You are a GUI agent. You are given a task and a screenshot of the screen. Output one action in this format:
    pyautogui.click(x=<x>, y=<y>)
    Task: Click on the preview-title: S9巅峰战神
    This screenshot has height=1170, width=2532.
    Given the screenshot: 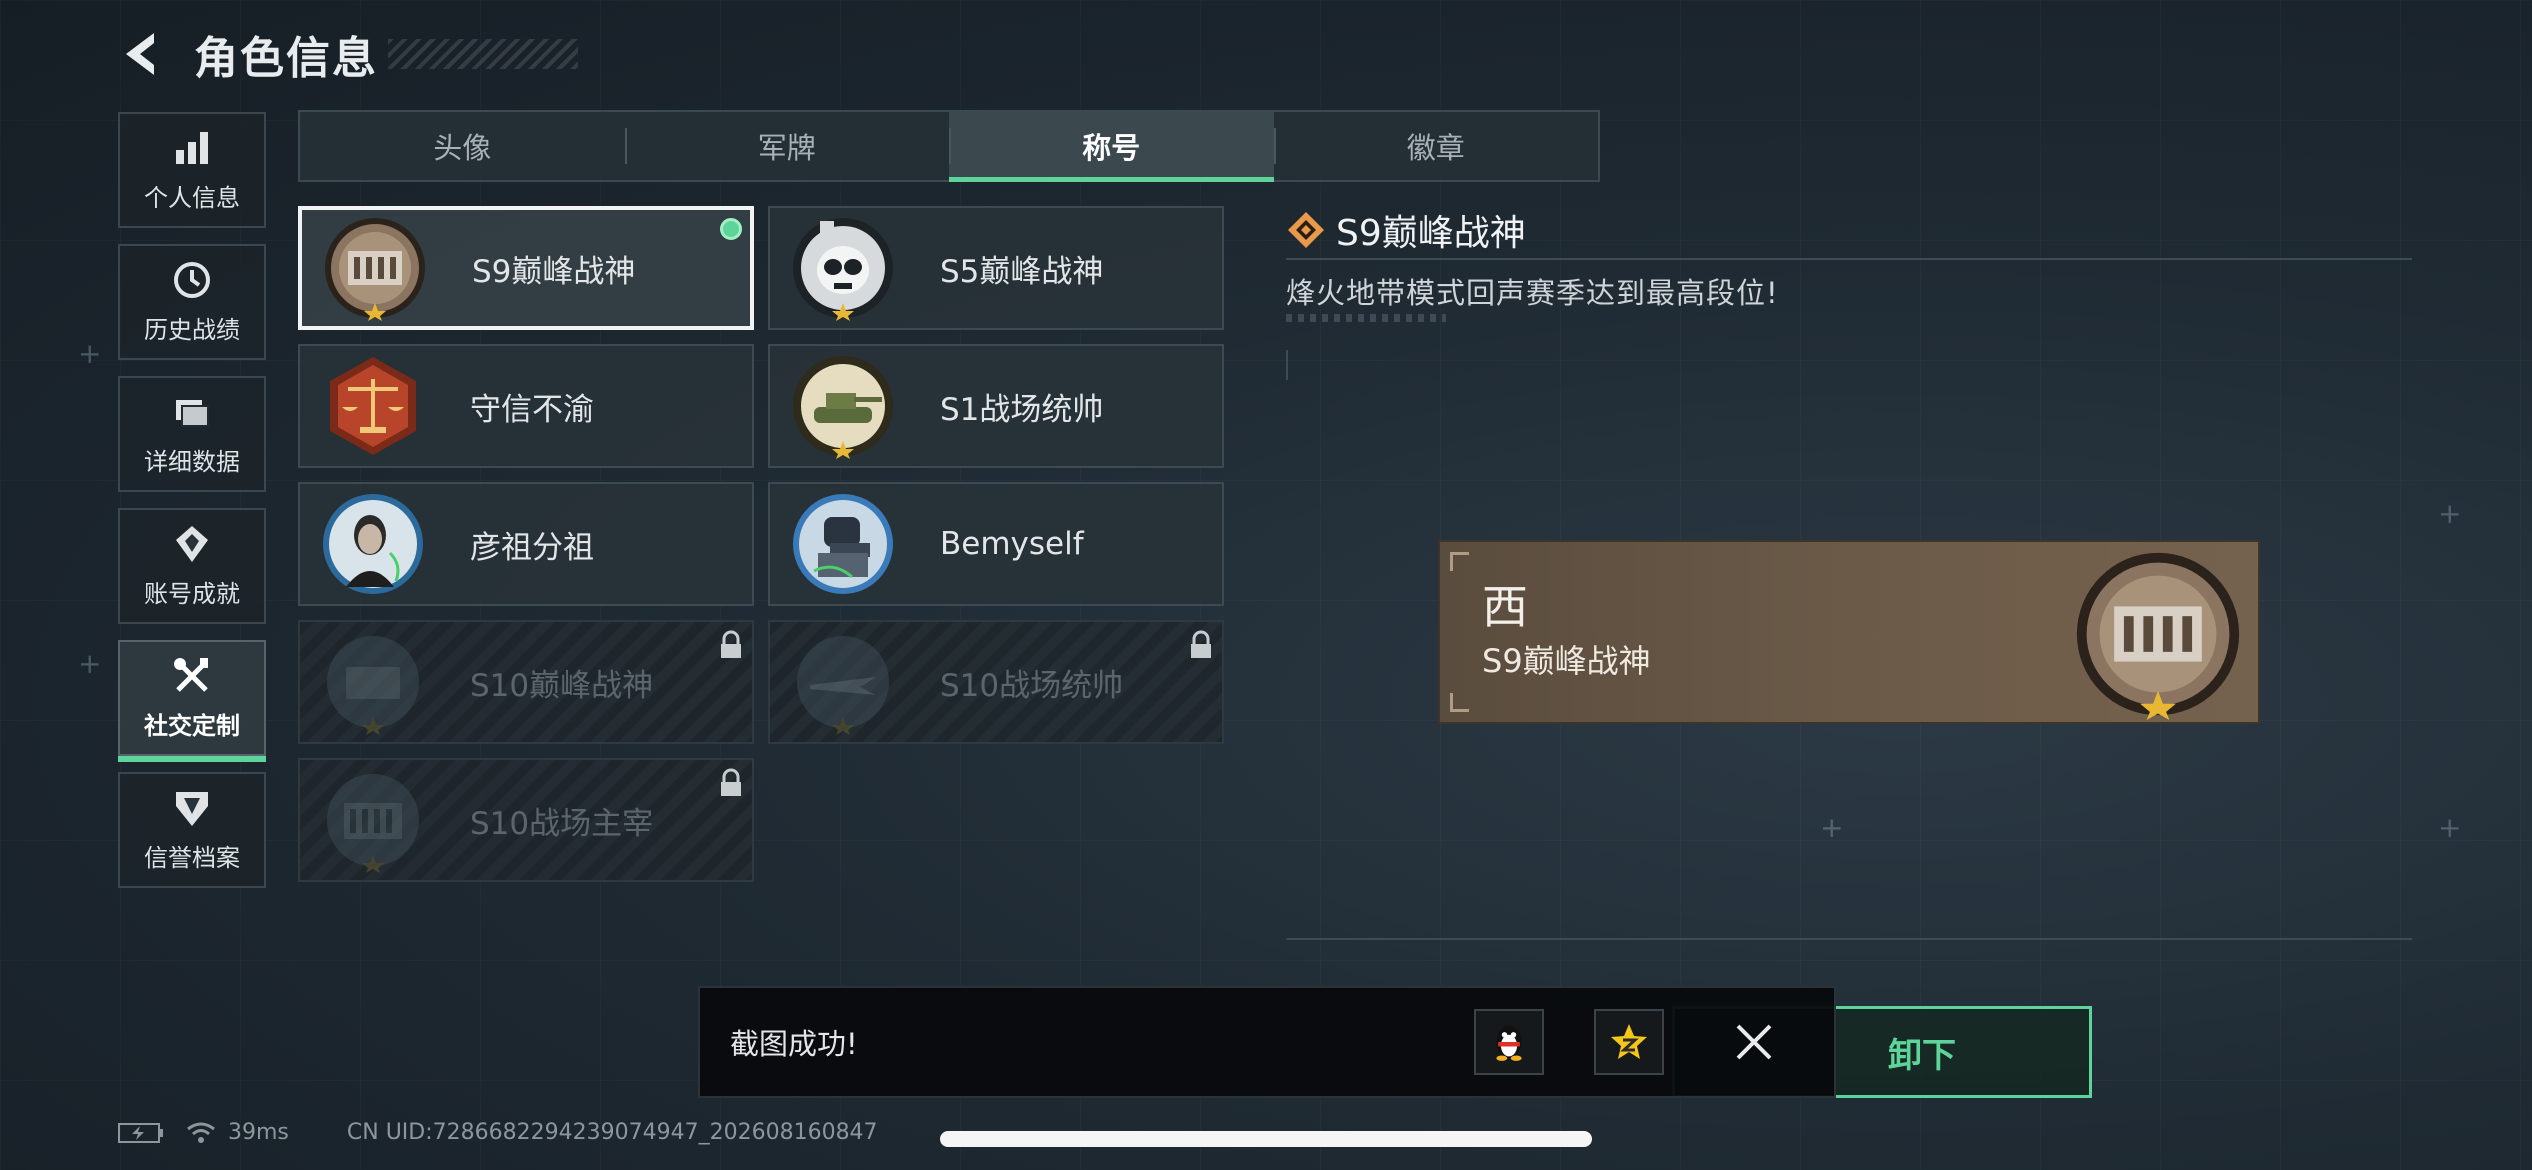 What is the action you would take?
    pyautogui.click(x=1566, y=661)
    